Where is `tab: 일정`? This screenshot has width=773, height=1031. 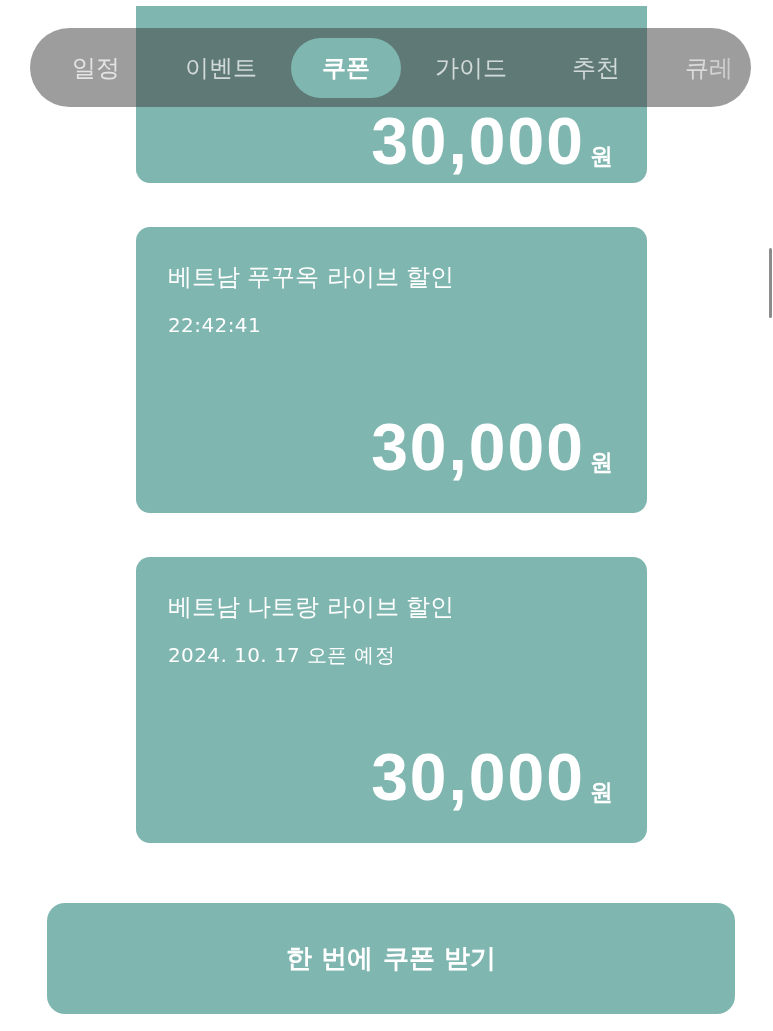 tab: 일정 is located at coordinates (96, 67).